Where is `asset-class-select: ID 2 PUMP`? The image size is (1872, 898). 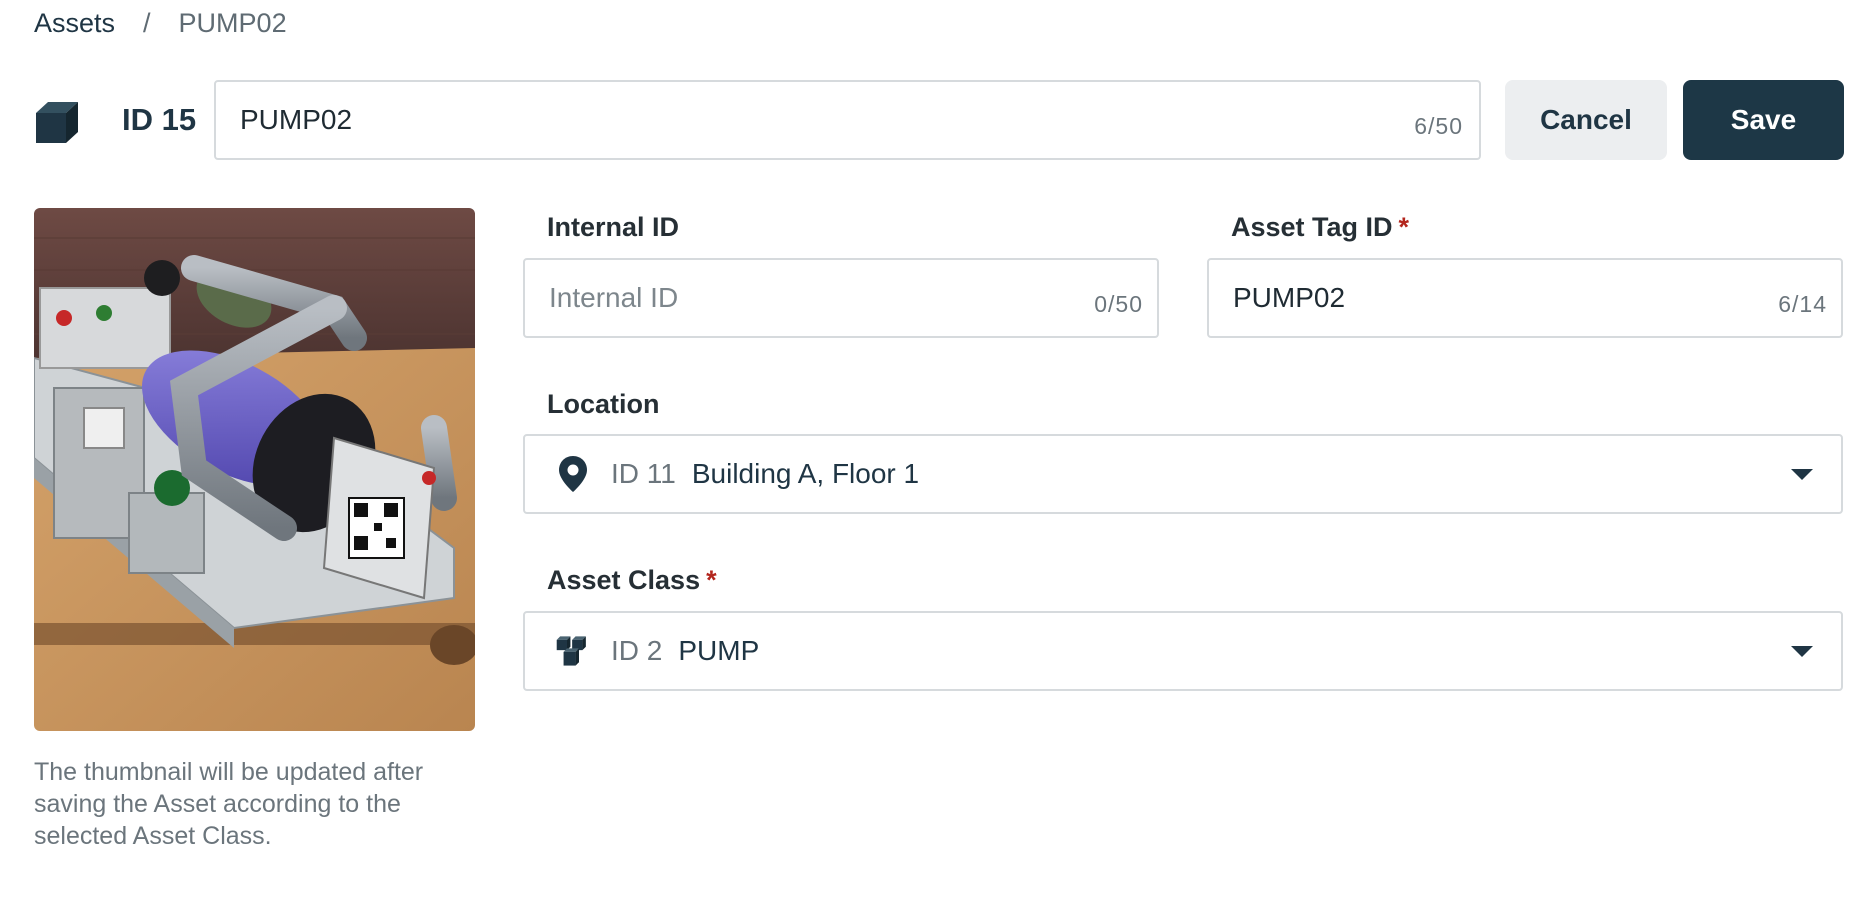 asset-class-select: ID 2 PUMP is located at coordinates (1183, 651).